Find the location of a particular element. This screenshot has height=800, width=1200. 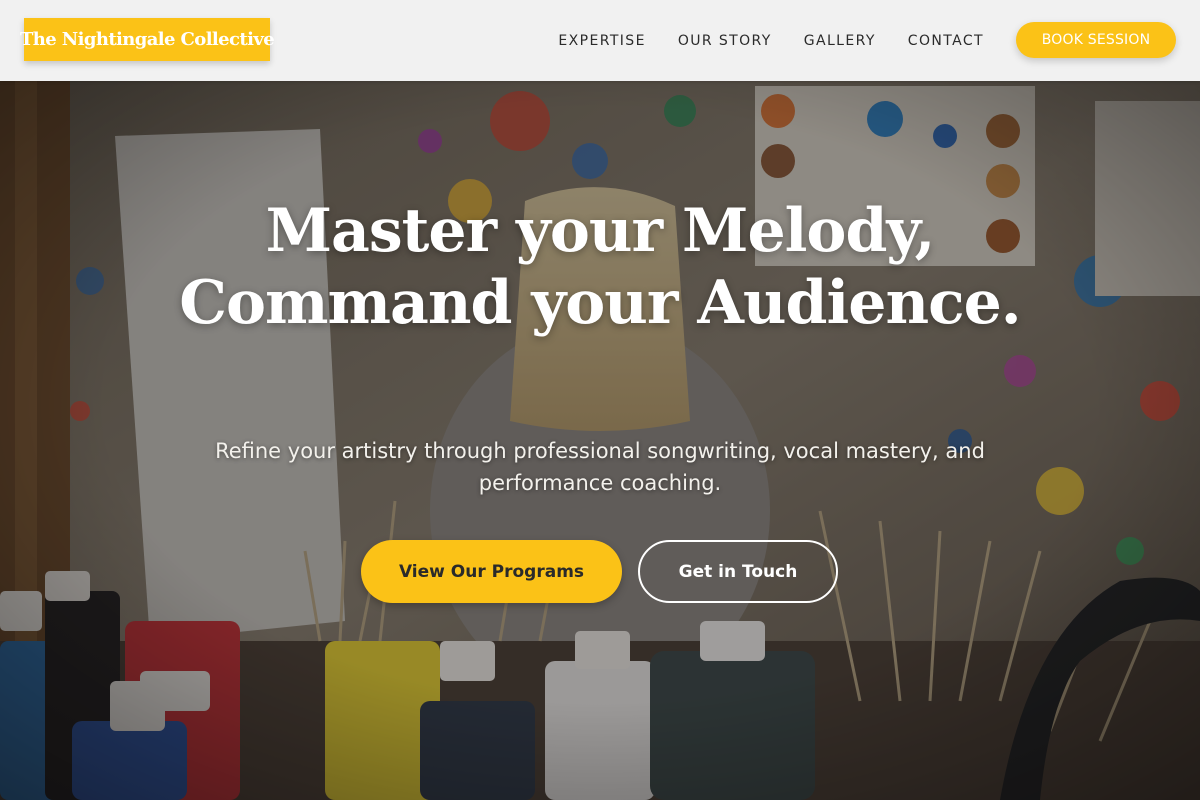

nav-link-expertise: EXPERTISE is located at coordinates (601, 41).